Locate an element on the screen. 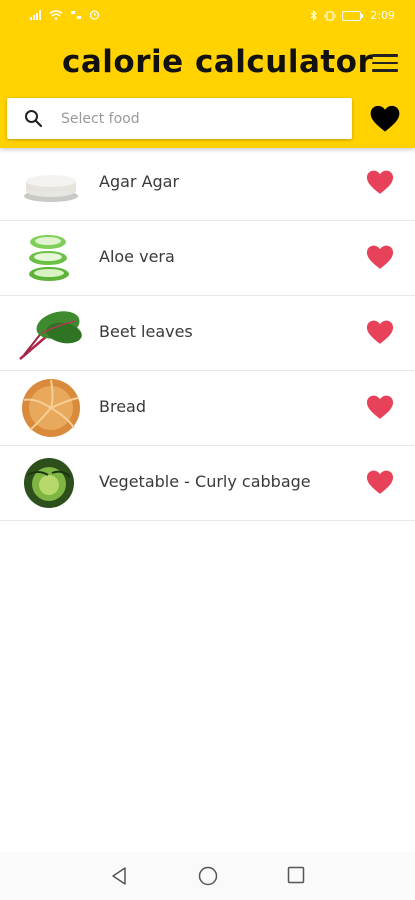 The image size is (415, 900). food-name: Bread is located at coordinates (123, 406).